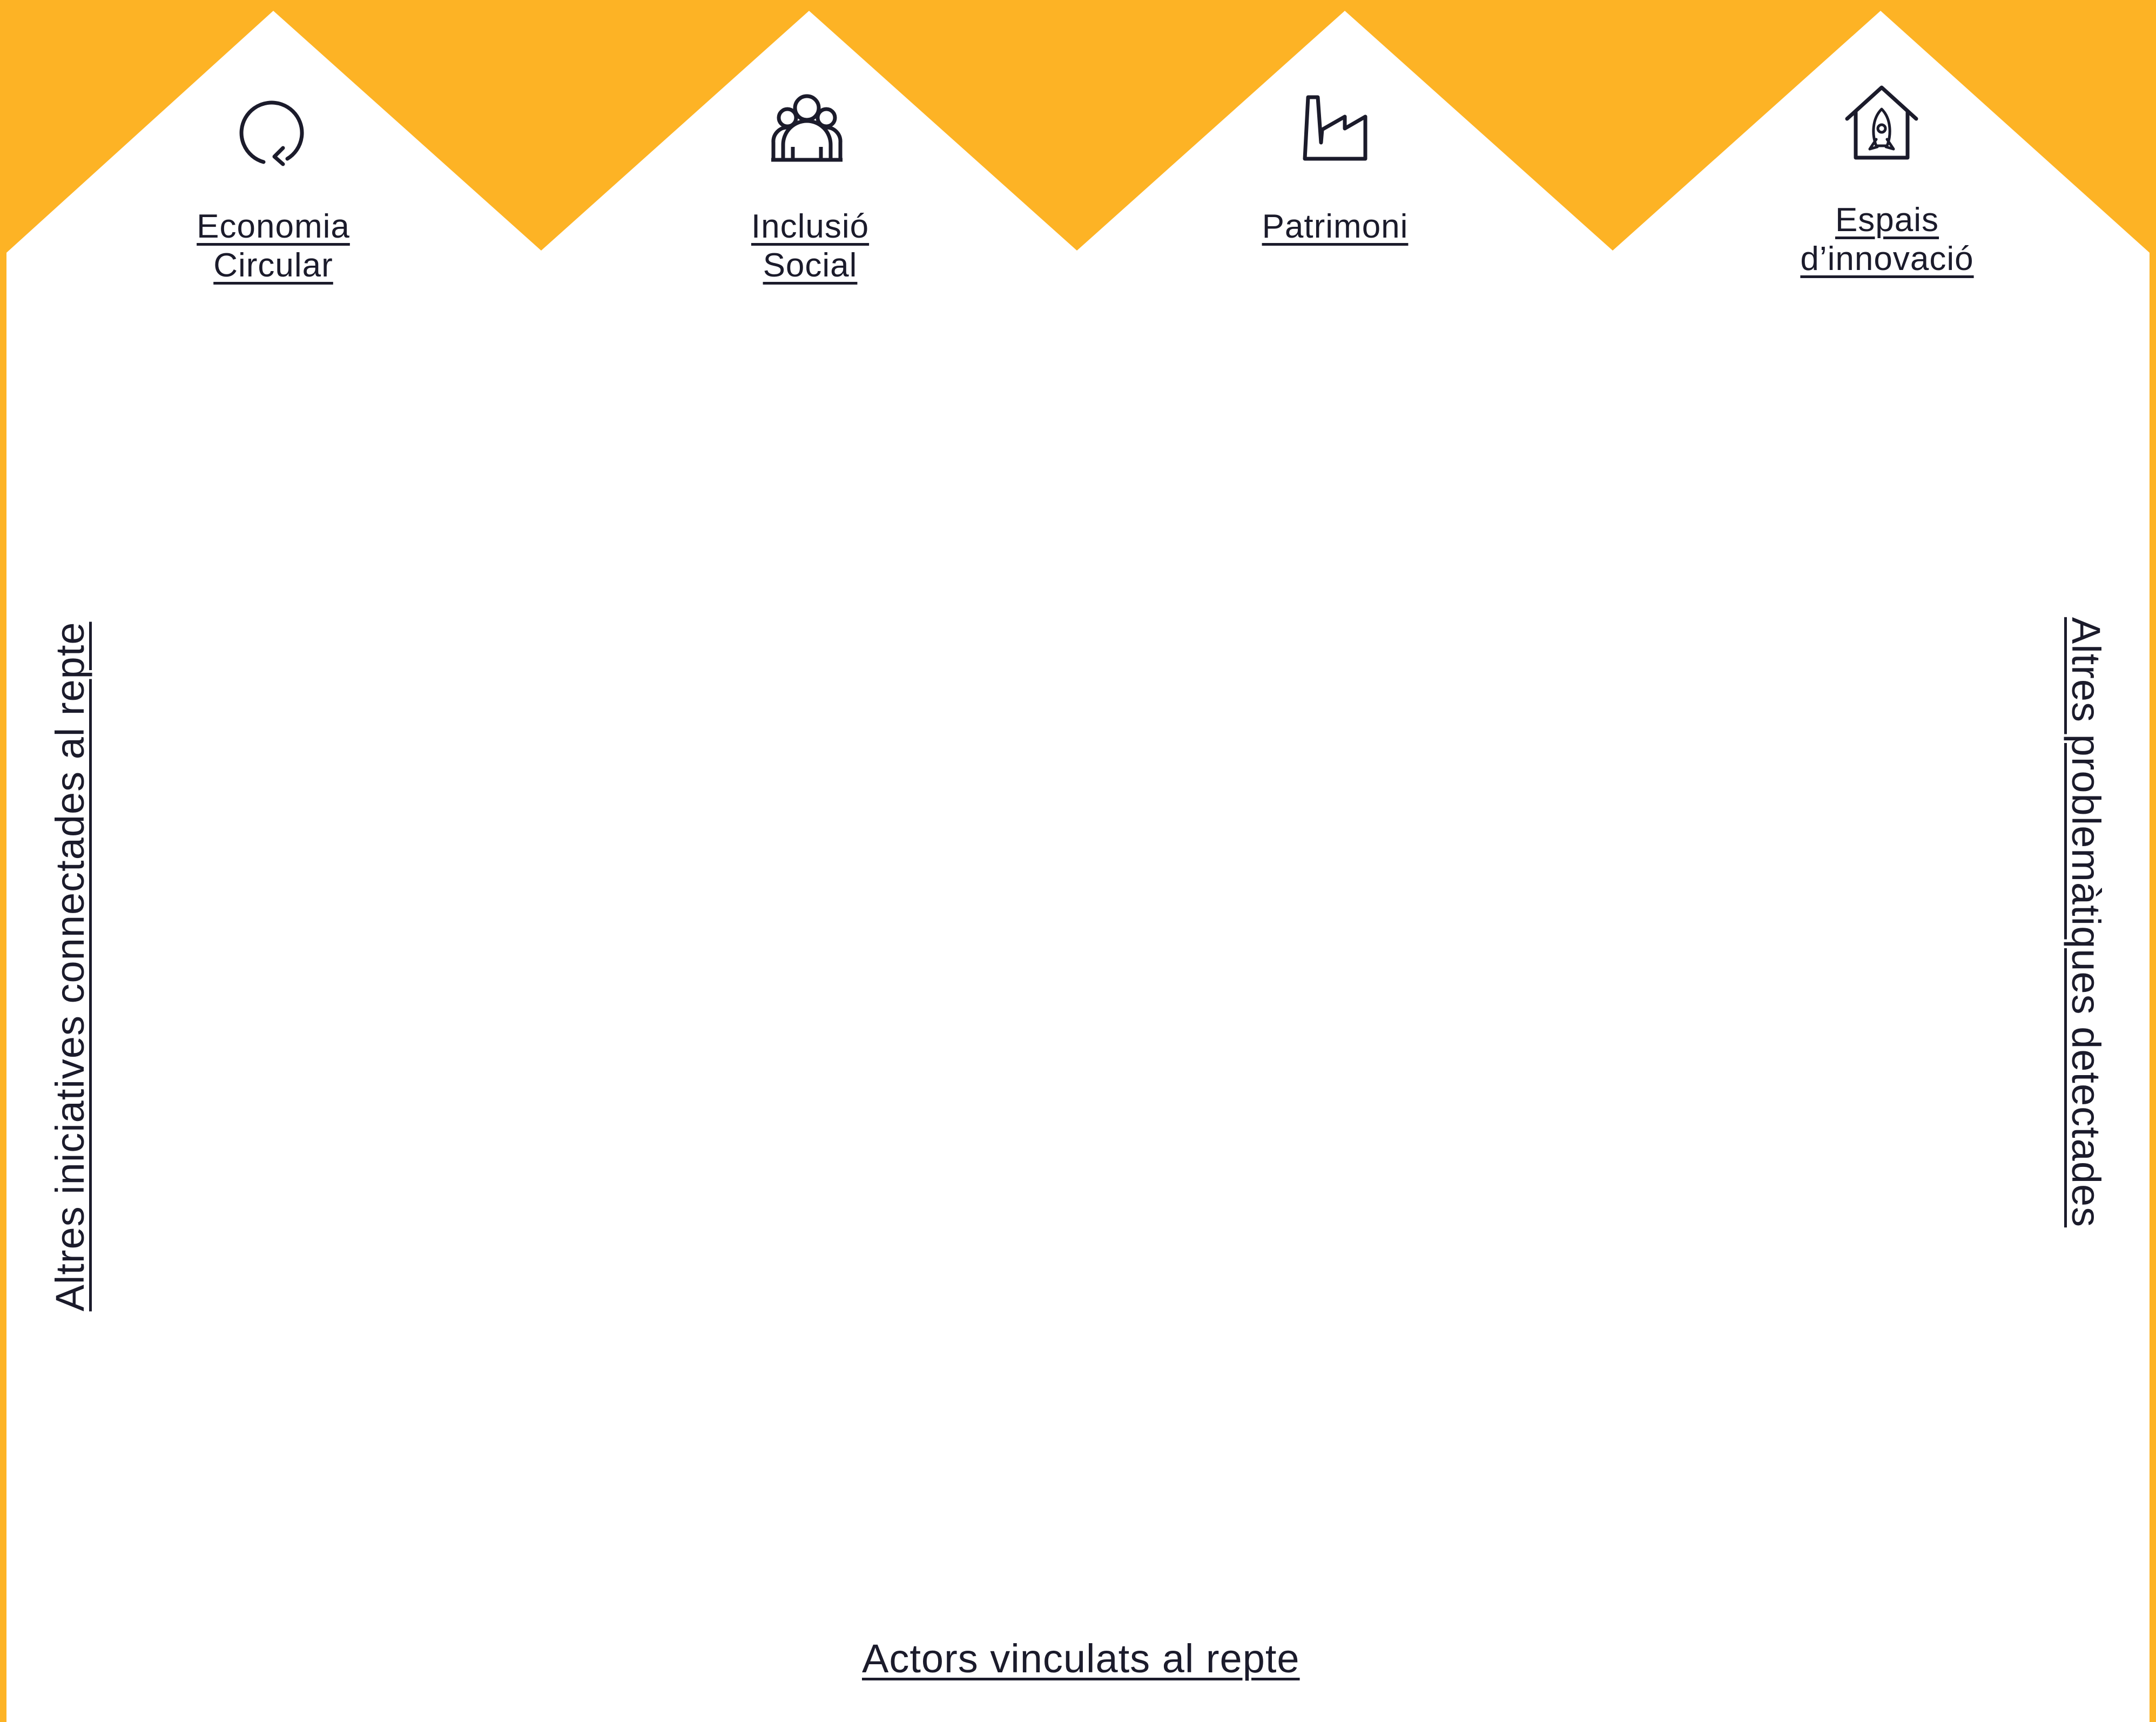 The width and height of the screenshot is (2156, 1722). Describe the element at coordinates (811, 246) in the screenshot. I see `category-inclusio-social: Inclusió Social` at that location.